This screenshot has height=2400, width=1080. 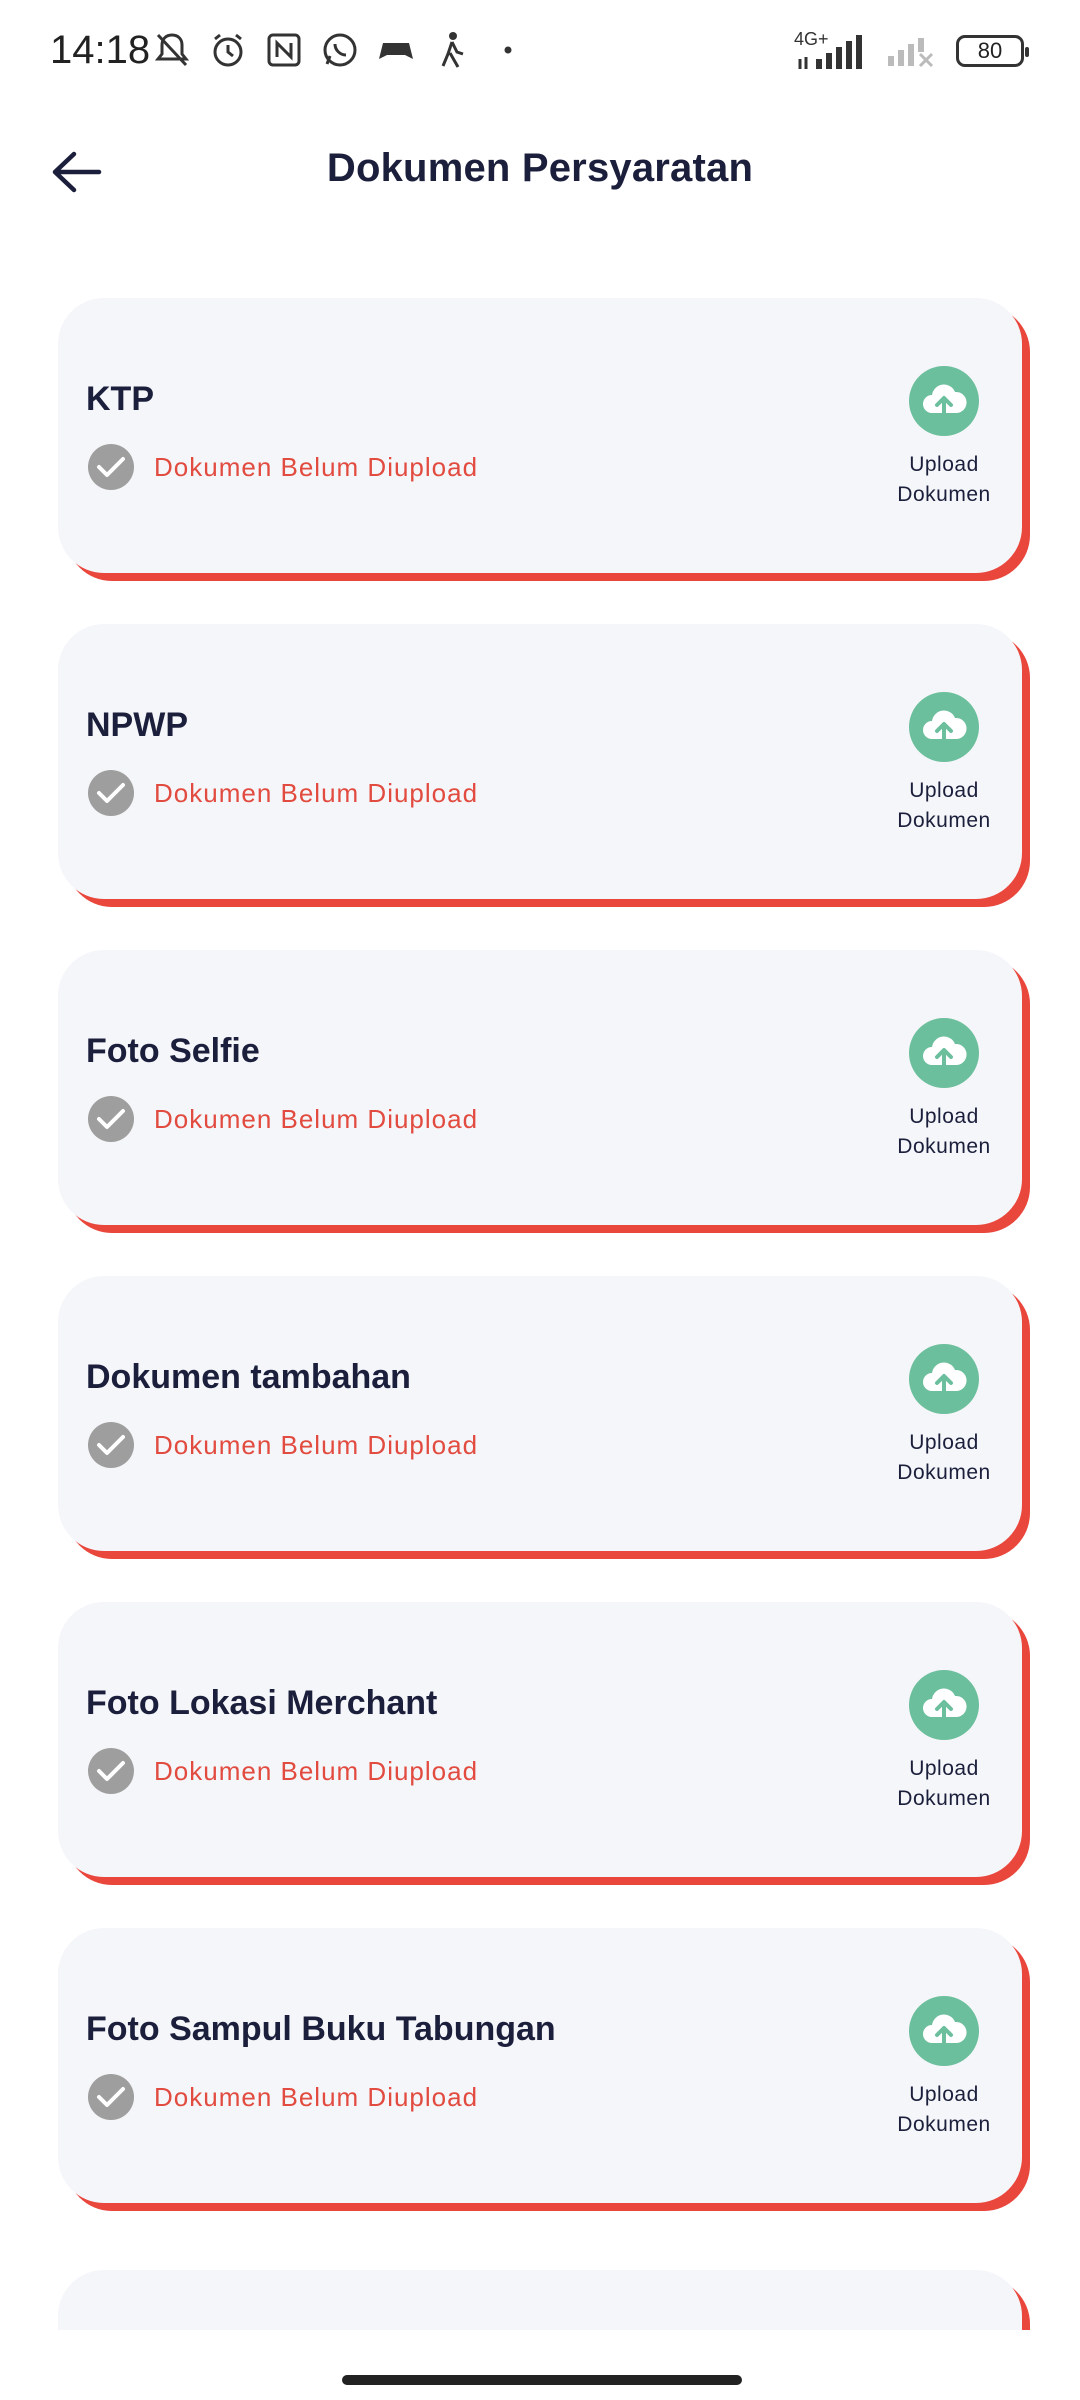 What do you see at coordinates (452, 50) in the screenshot?
I see `walking-icon` at bounding box center [452, 50].